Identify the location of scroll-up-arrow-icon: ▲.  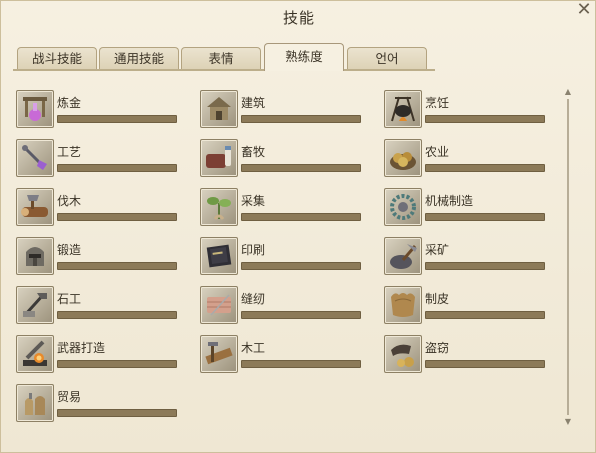
(568, 92).